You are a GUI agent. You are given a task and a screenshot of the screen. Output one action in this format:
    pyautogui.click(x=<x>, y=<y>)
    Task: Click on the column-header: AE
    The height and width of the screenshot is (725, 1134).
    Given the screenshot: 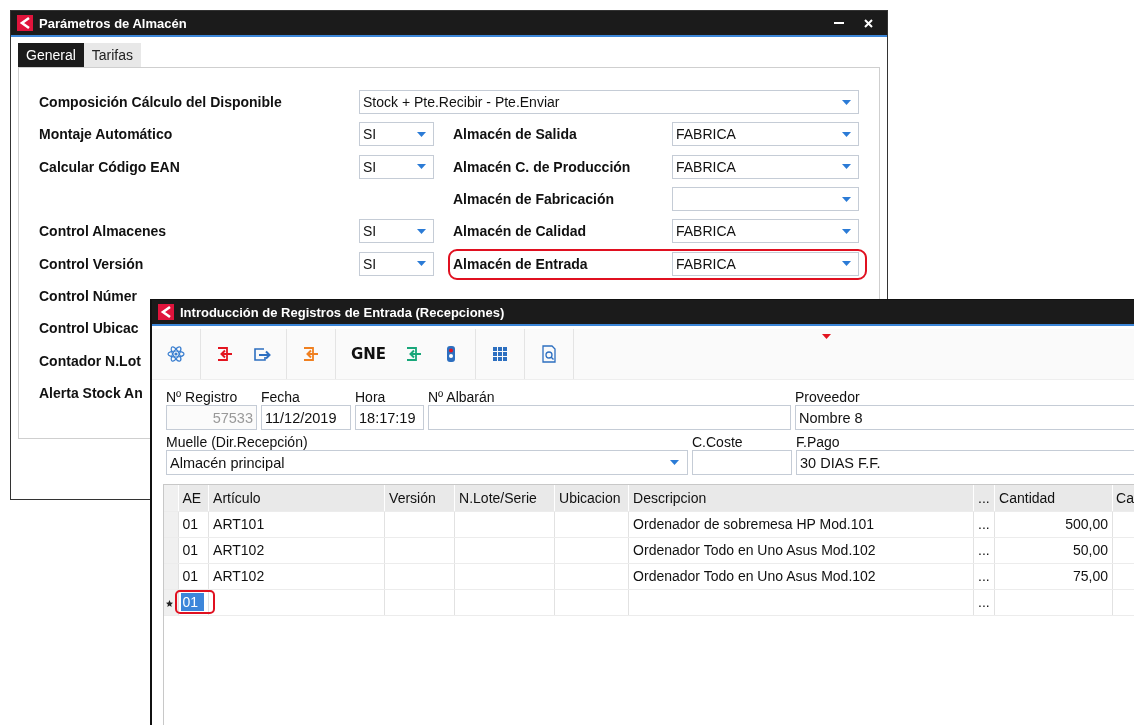 What is the action you would take?
    pyautogui.click(x=193, y=498)
    